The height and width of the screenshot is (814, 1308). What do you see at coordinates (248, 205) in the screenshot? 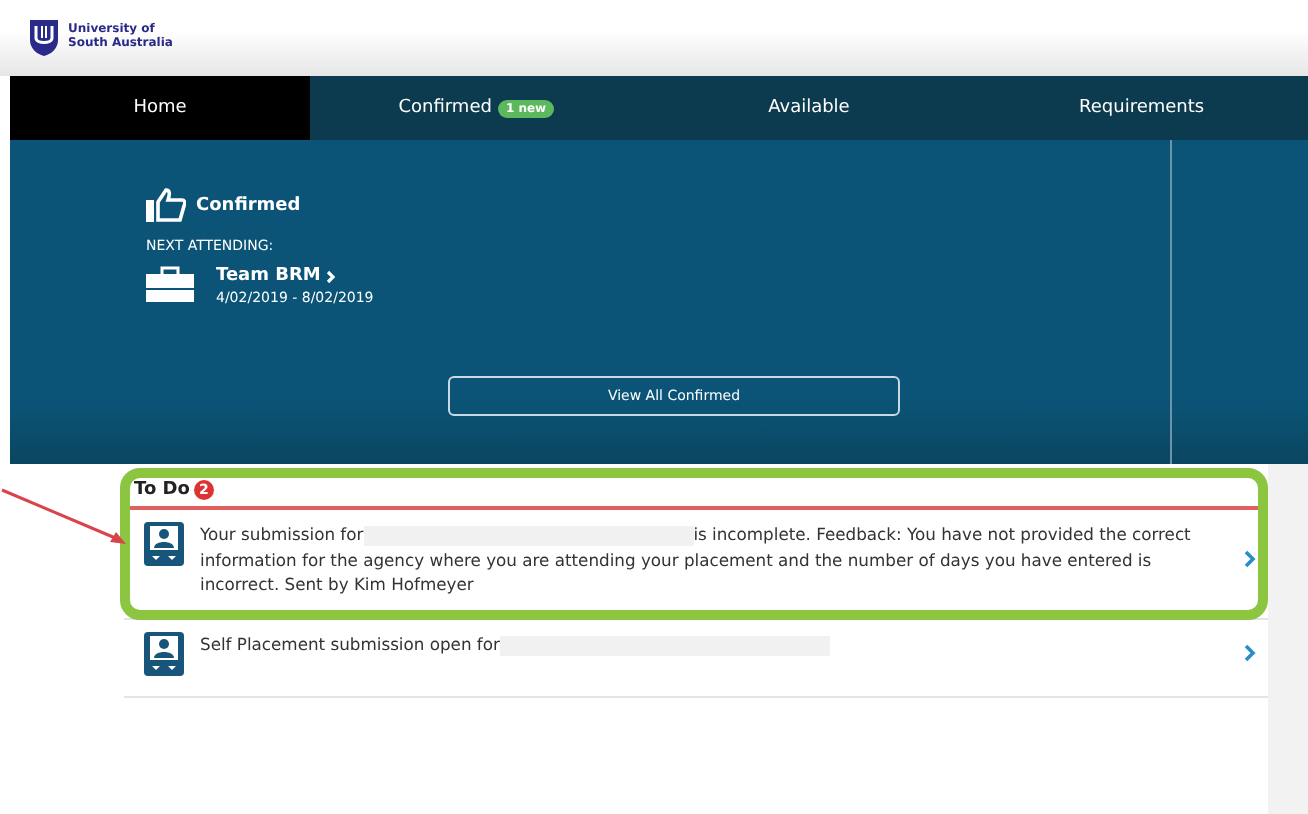
I see `confirmed-heading: Confirmed` at bounding box center [248, 205].